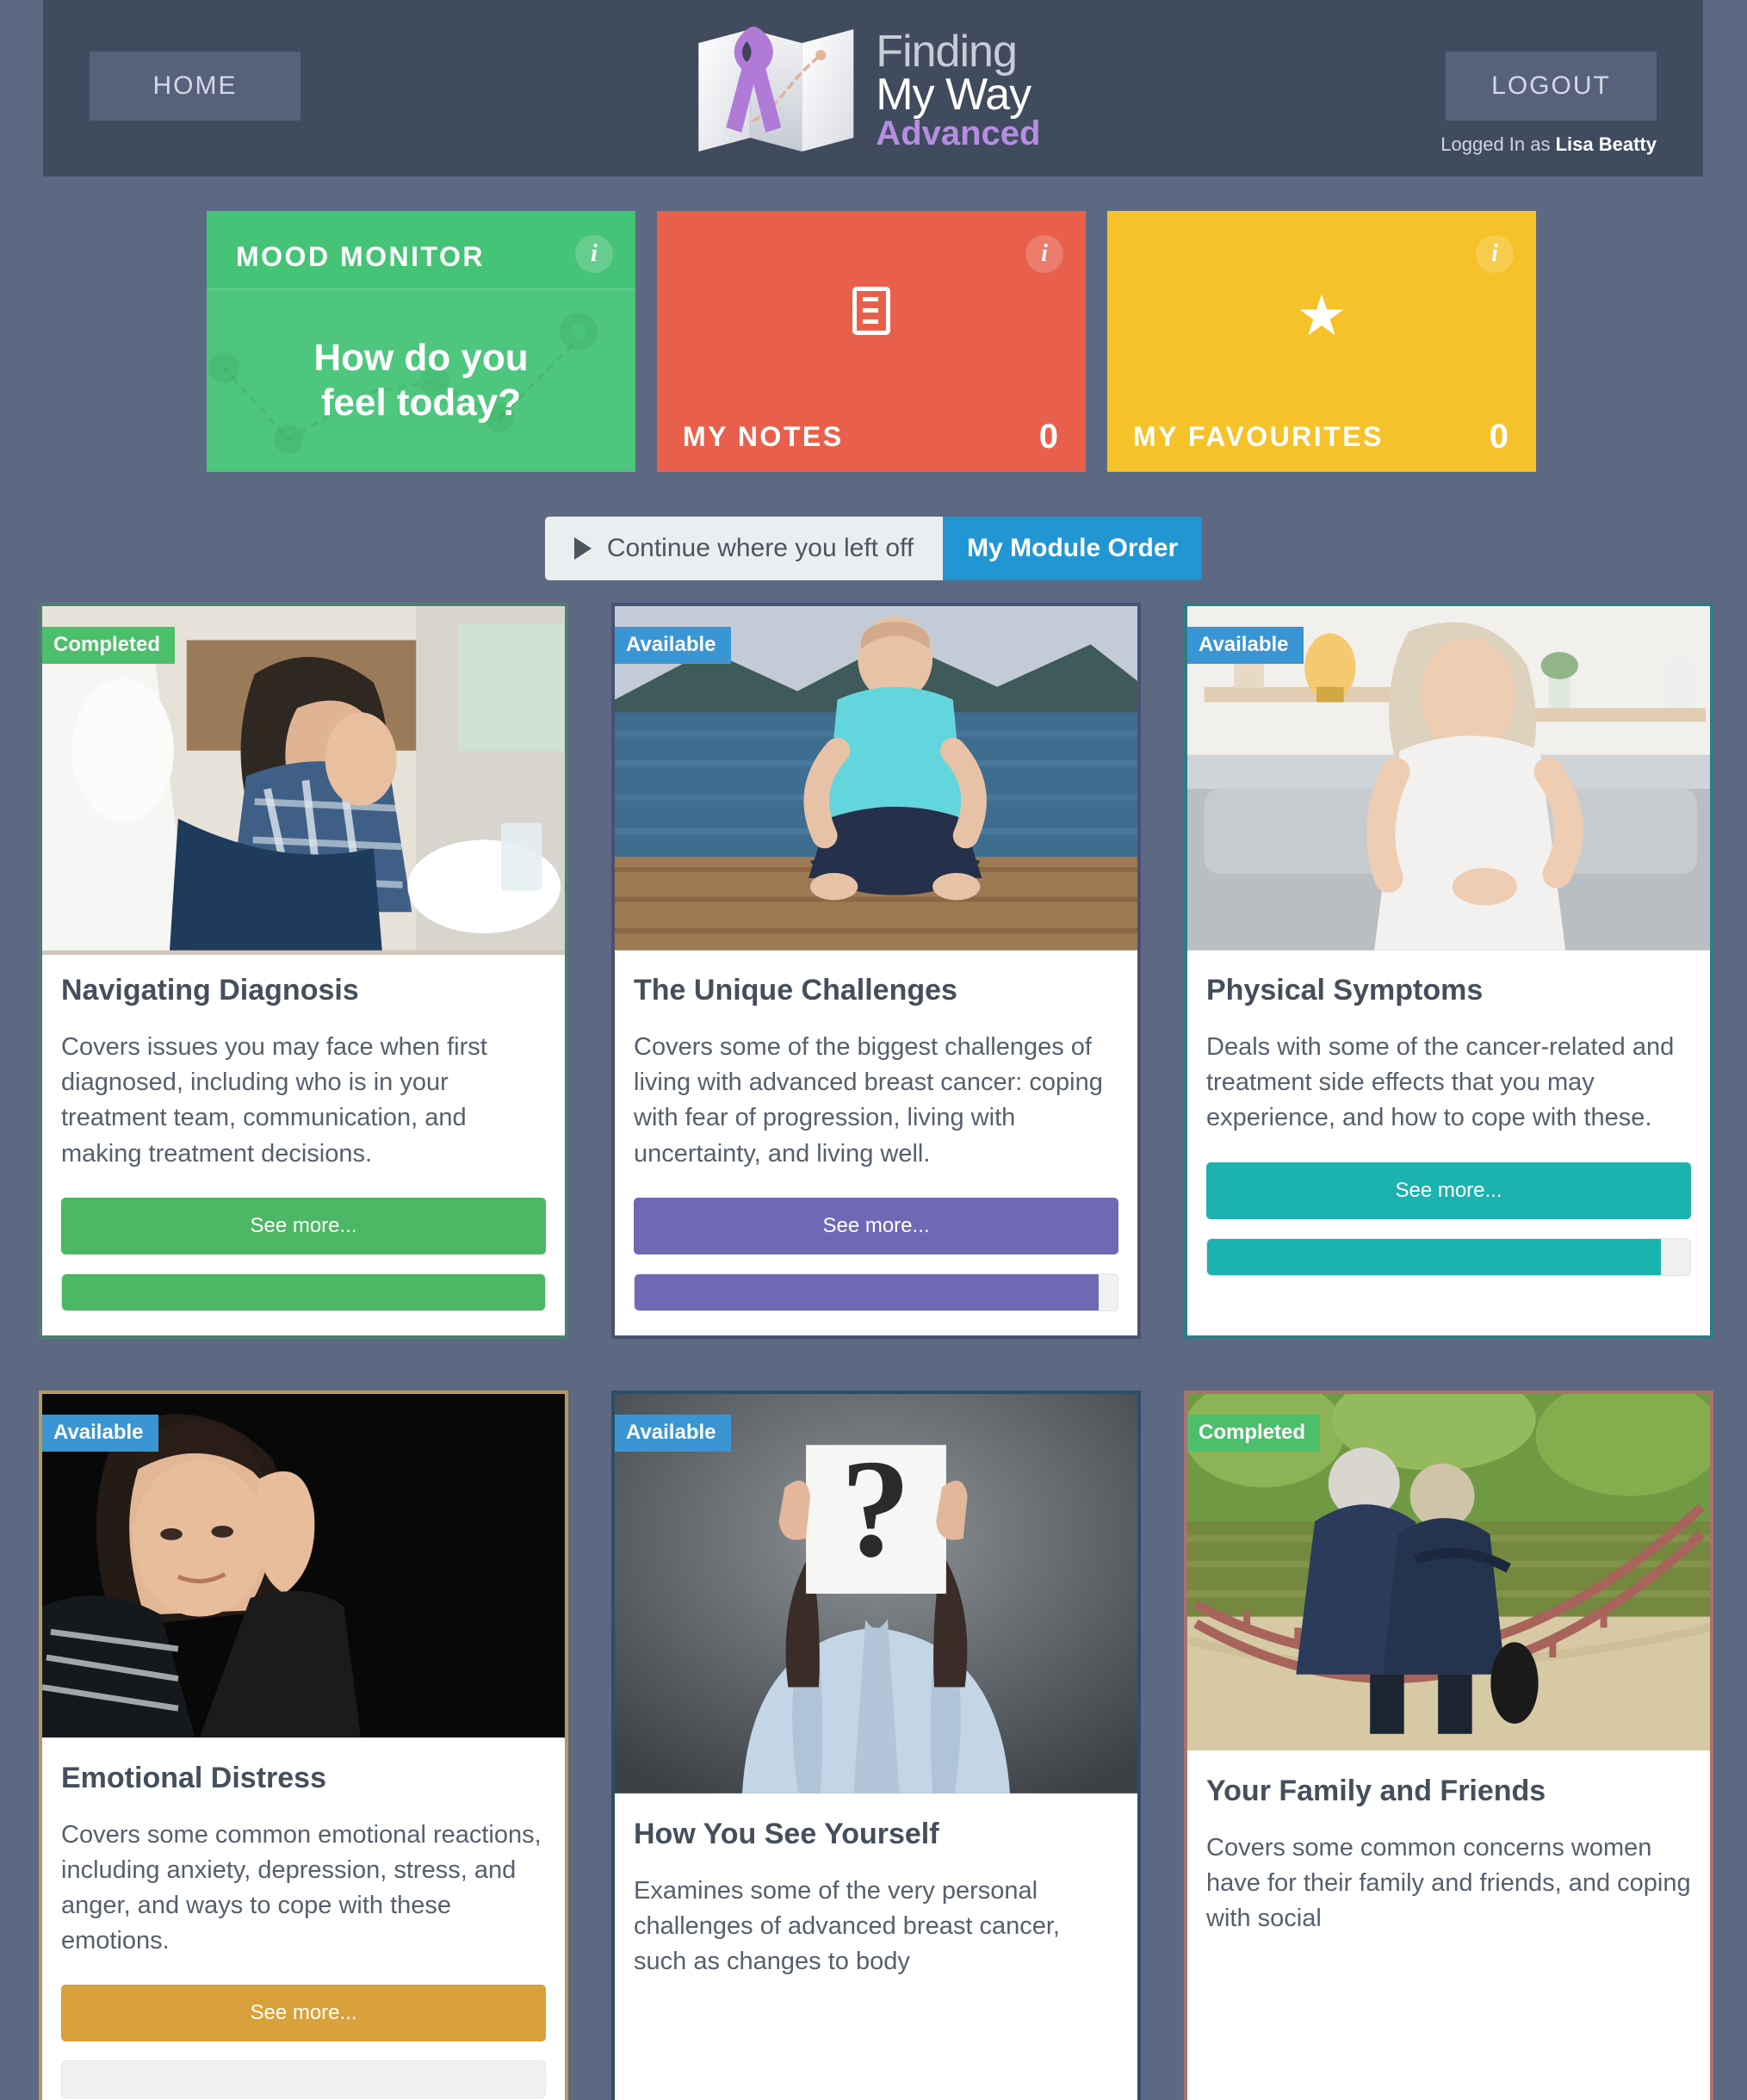  Describe the element at coordinates (1345, 990) in the screenshot. I see `module-title: Physical Symptoms` at that location.